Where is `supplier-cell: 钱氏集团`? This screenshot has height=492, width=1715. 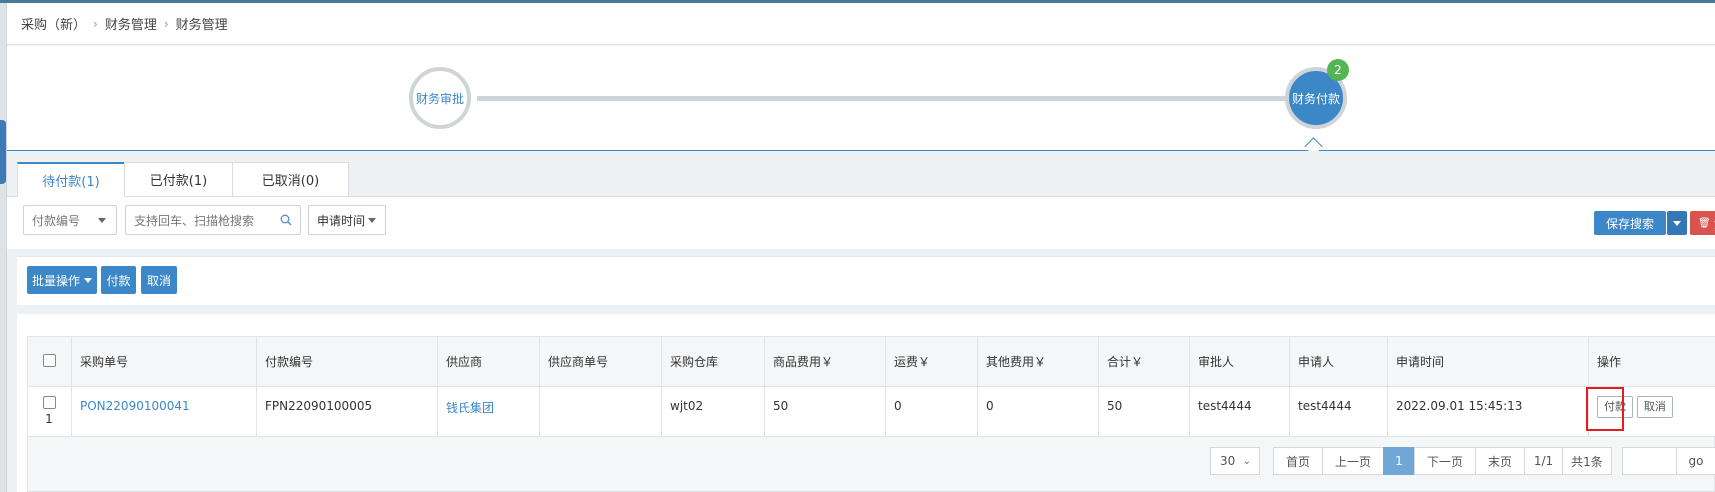
supplier-cell: 钱氏集团 is located at coordinates (488, 411).